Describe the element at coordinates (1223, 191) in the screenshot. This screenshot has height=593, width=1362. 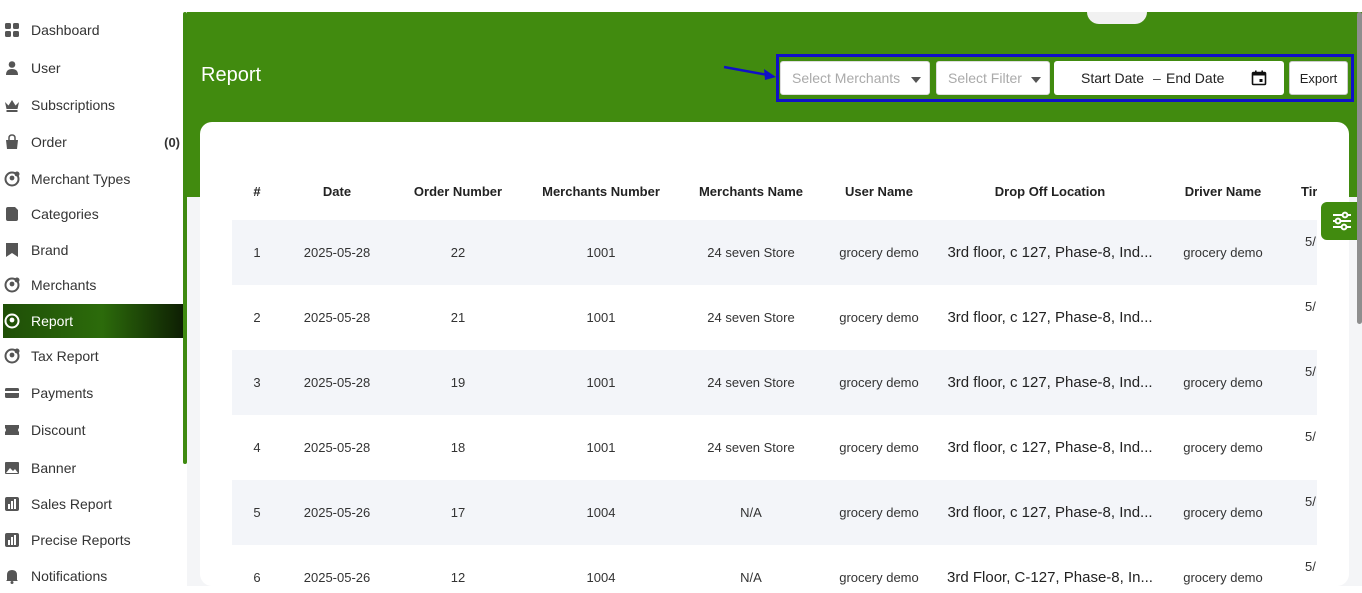
I see `column-header: Driver Name` at that location.